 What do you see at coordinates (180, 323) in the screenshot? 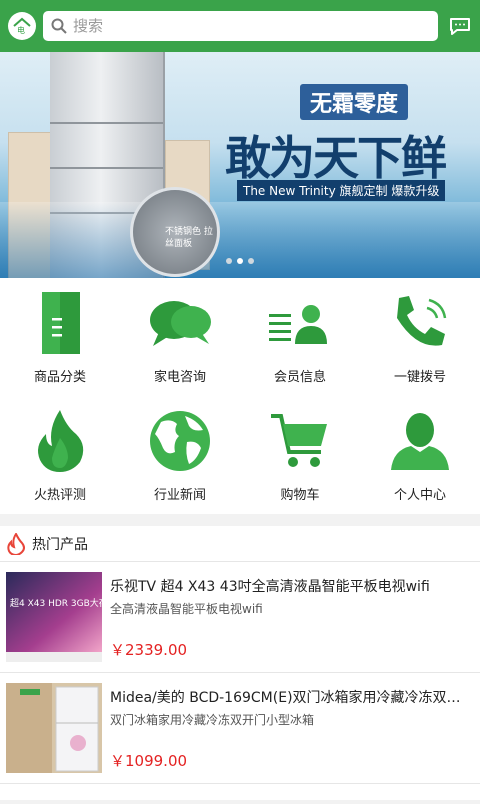
I see `chat-bubbles-icon` at bounding box center [180, 323].